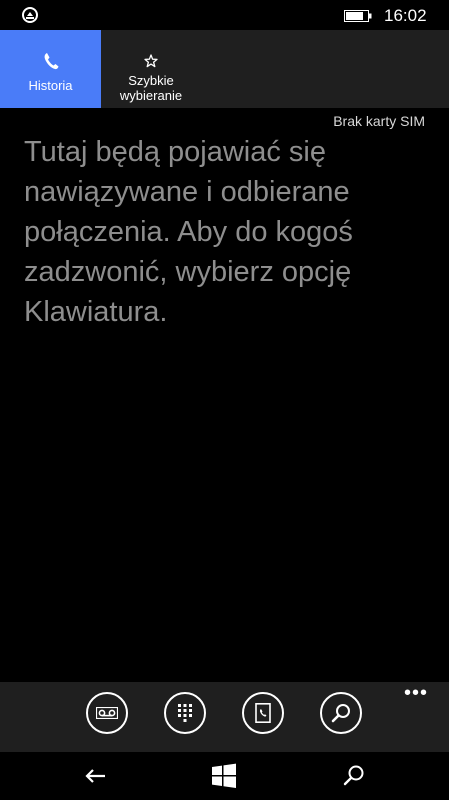  Describe the element at coordinates (51, 61) in the screenshot. I see `phone-icon` at that location.